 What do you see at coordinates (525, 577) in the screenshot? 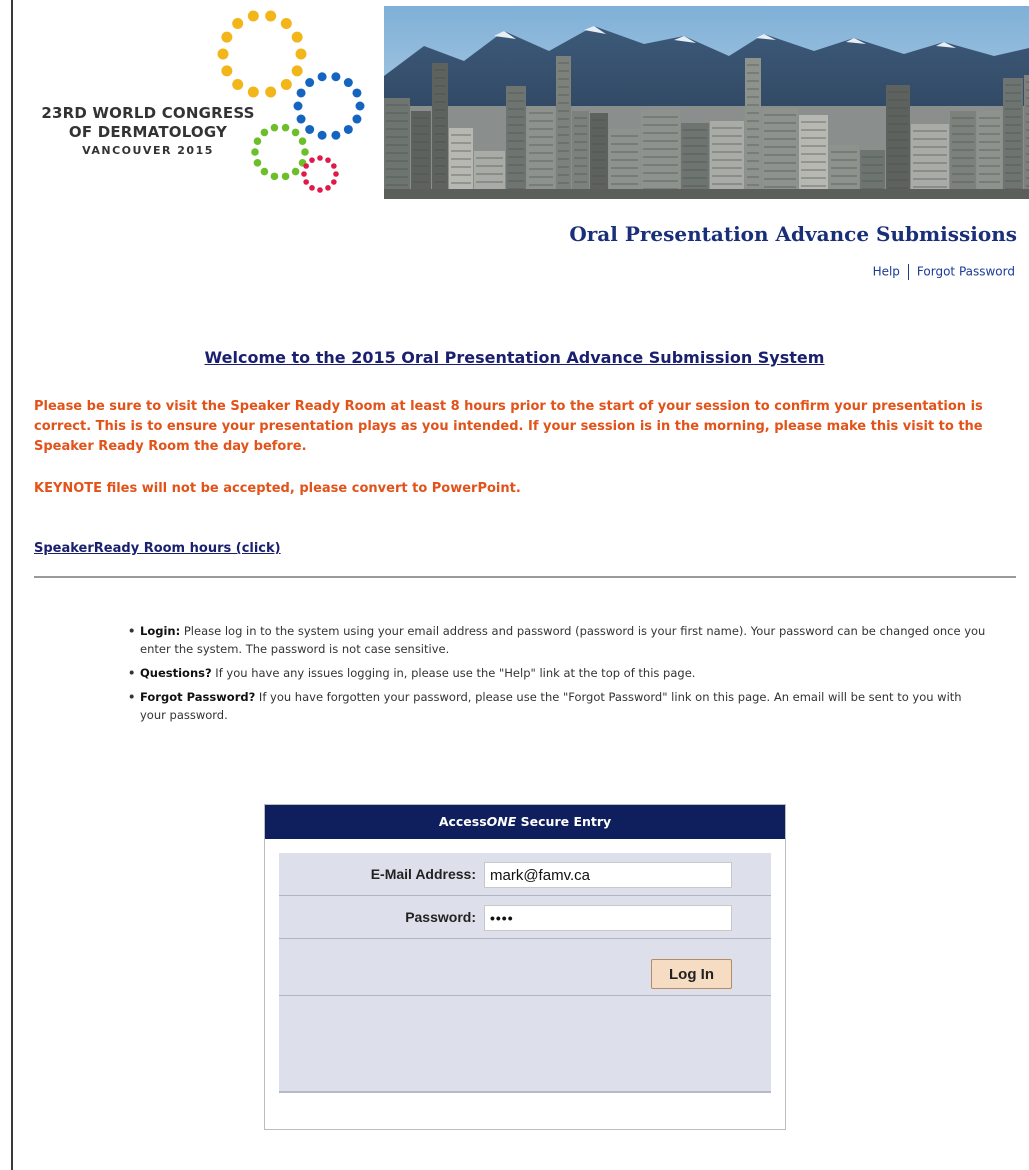
I see `divider` at bounding box center [525, 577].